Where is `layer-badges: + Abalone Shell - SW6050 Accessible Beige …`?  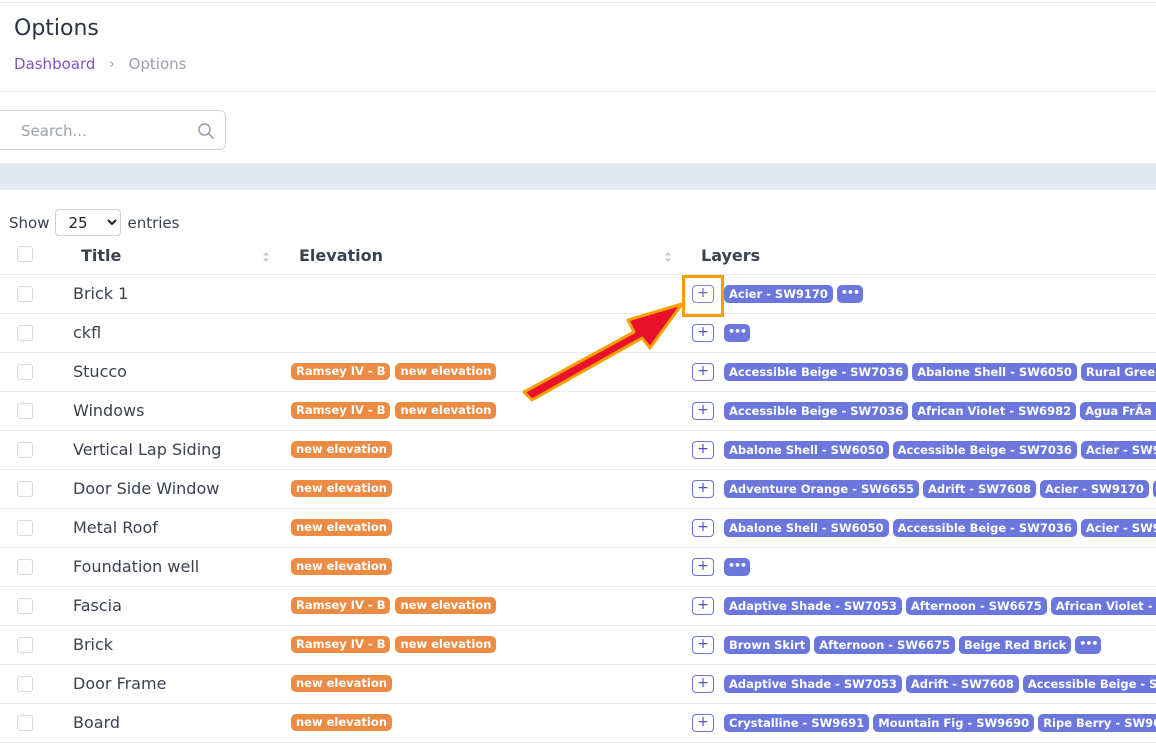
layer-badges: + Abalone Shell - SW6050 Accessible Beige … is located at coordinates (924, 450).